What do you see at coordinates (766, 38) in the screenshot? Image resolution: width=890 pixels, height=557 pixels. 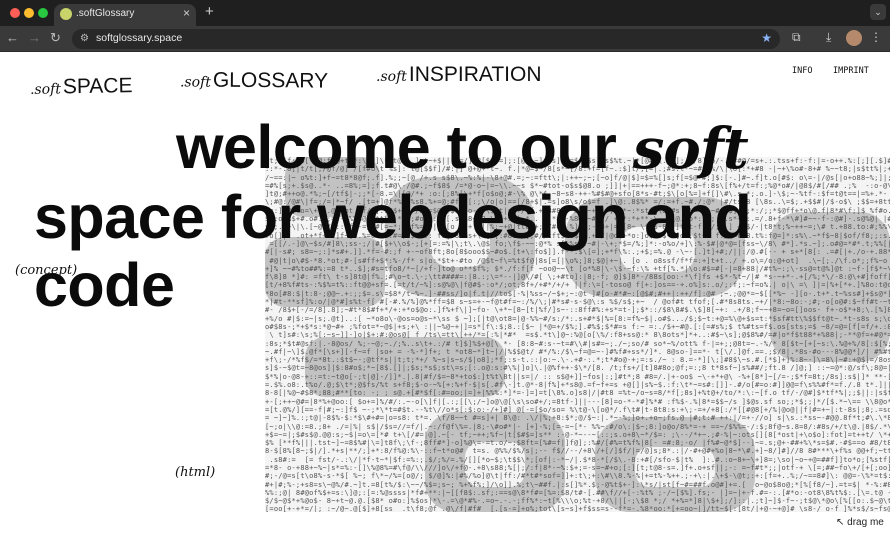 I see `star-icon: ★` at bounding box center [766, 38].